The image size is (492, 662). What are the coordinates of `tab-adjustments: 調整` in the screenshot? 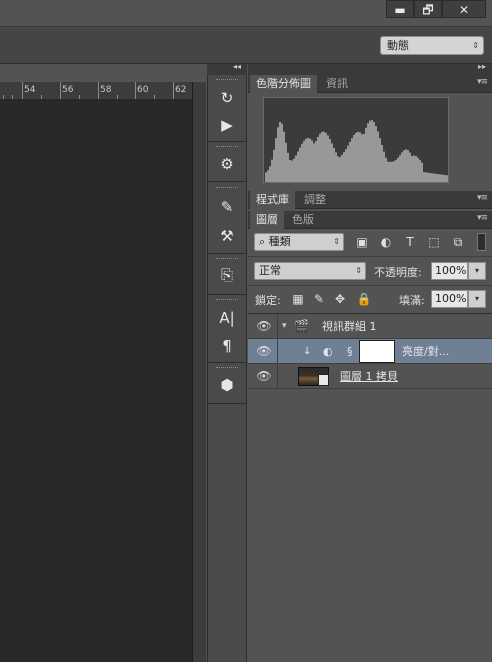 It's located at (315, 200).